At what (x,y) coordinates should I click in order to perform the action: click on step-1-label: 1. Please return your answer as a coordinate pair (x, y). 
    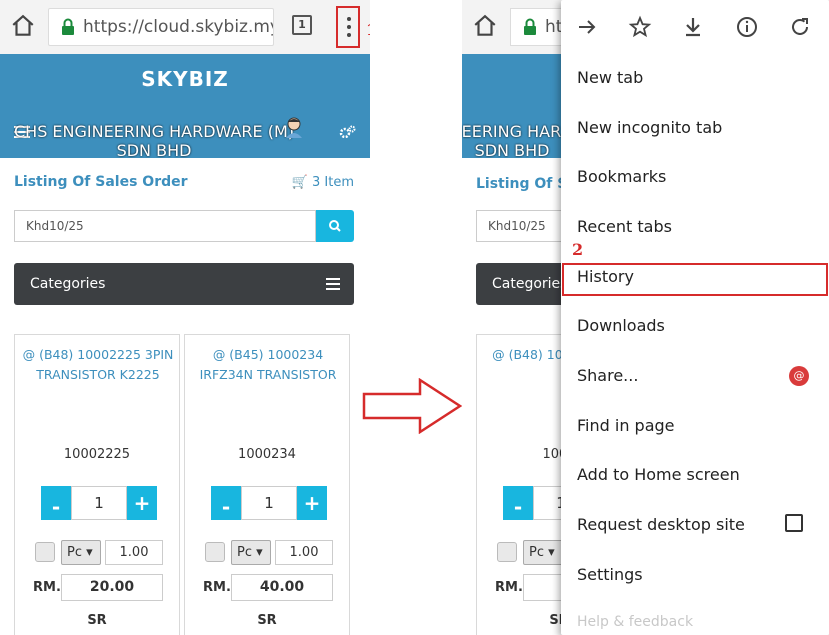
    Looking at the image, I should click on (368, 29).